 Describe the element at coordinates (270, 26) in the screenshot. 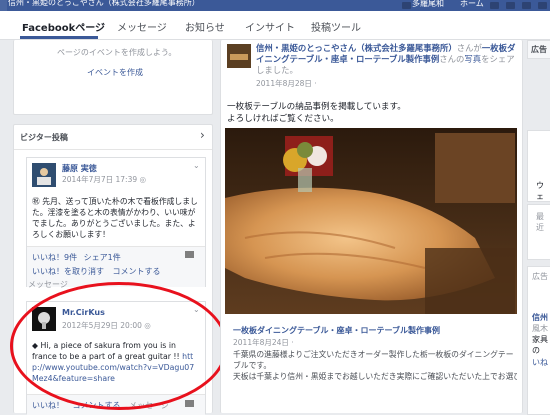

I see `tab-insights: インサイト` at that location.